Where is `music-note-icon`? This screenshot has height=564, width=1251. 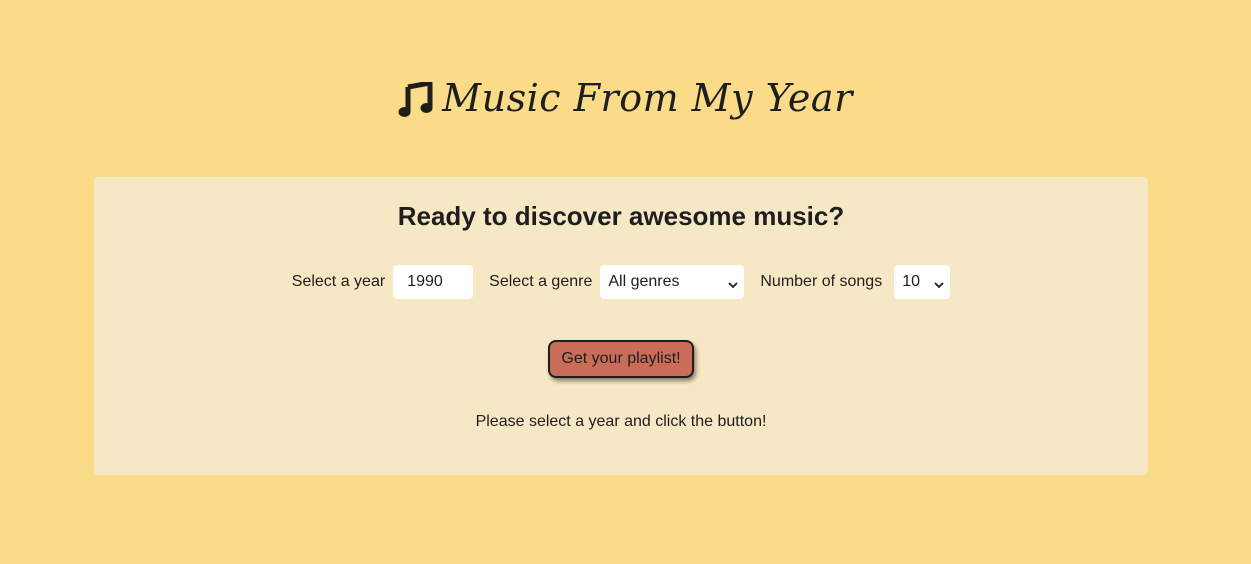
music-note-icon is located at coordinates (416, 100).